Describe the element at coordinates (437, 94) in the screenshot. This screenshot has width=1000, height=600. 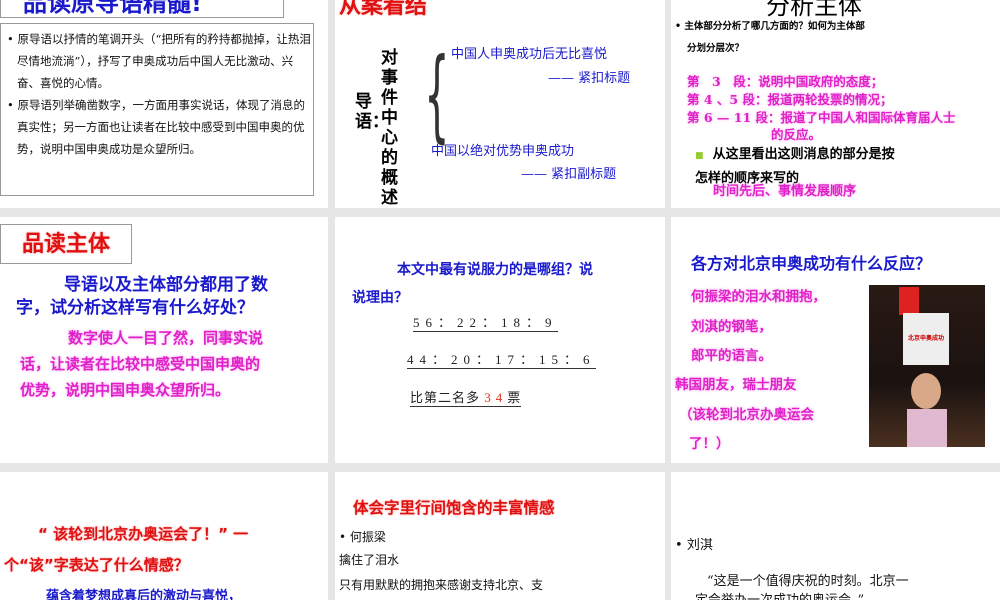
I see `brace-icon: {` at that location.